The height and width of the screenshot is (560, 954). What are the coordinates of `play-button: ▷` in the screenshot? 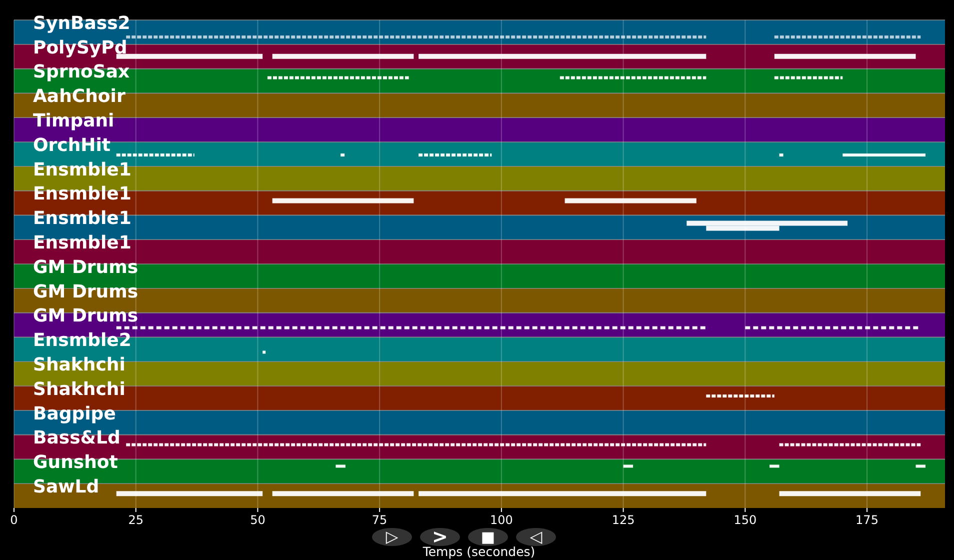 It's located at (392, 537).